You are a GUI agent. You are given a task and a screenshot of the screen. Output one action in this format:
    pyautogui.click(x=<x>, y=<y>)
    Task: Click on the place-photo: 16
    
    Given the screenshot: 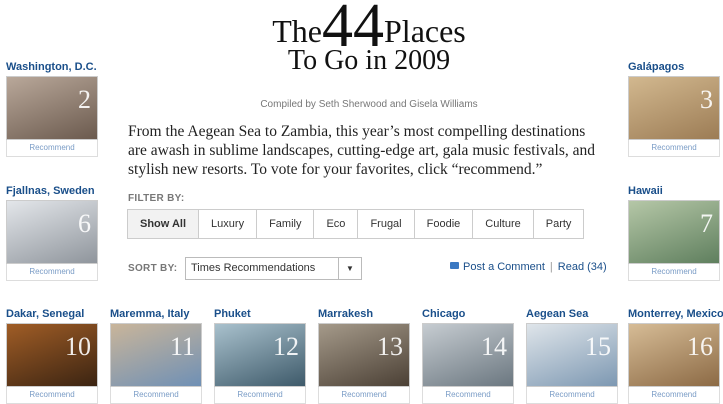 What is the action you would take?
    pyautogui.click(x=674, y=355)
    